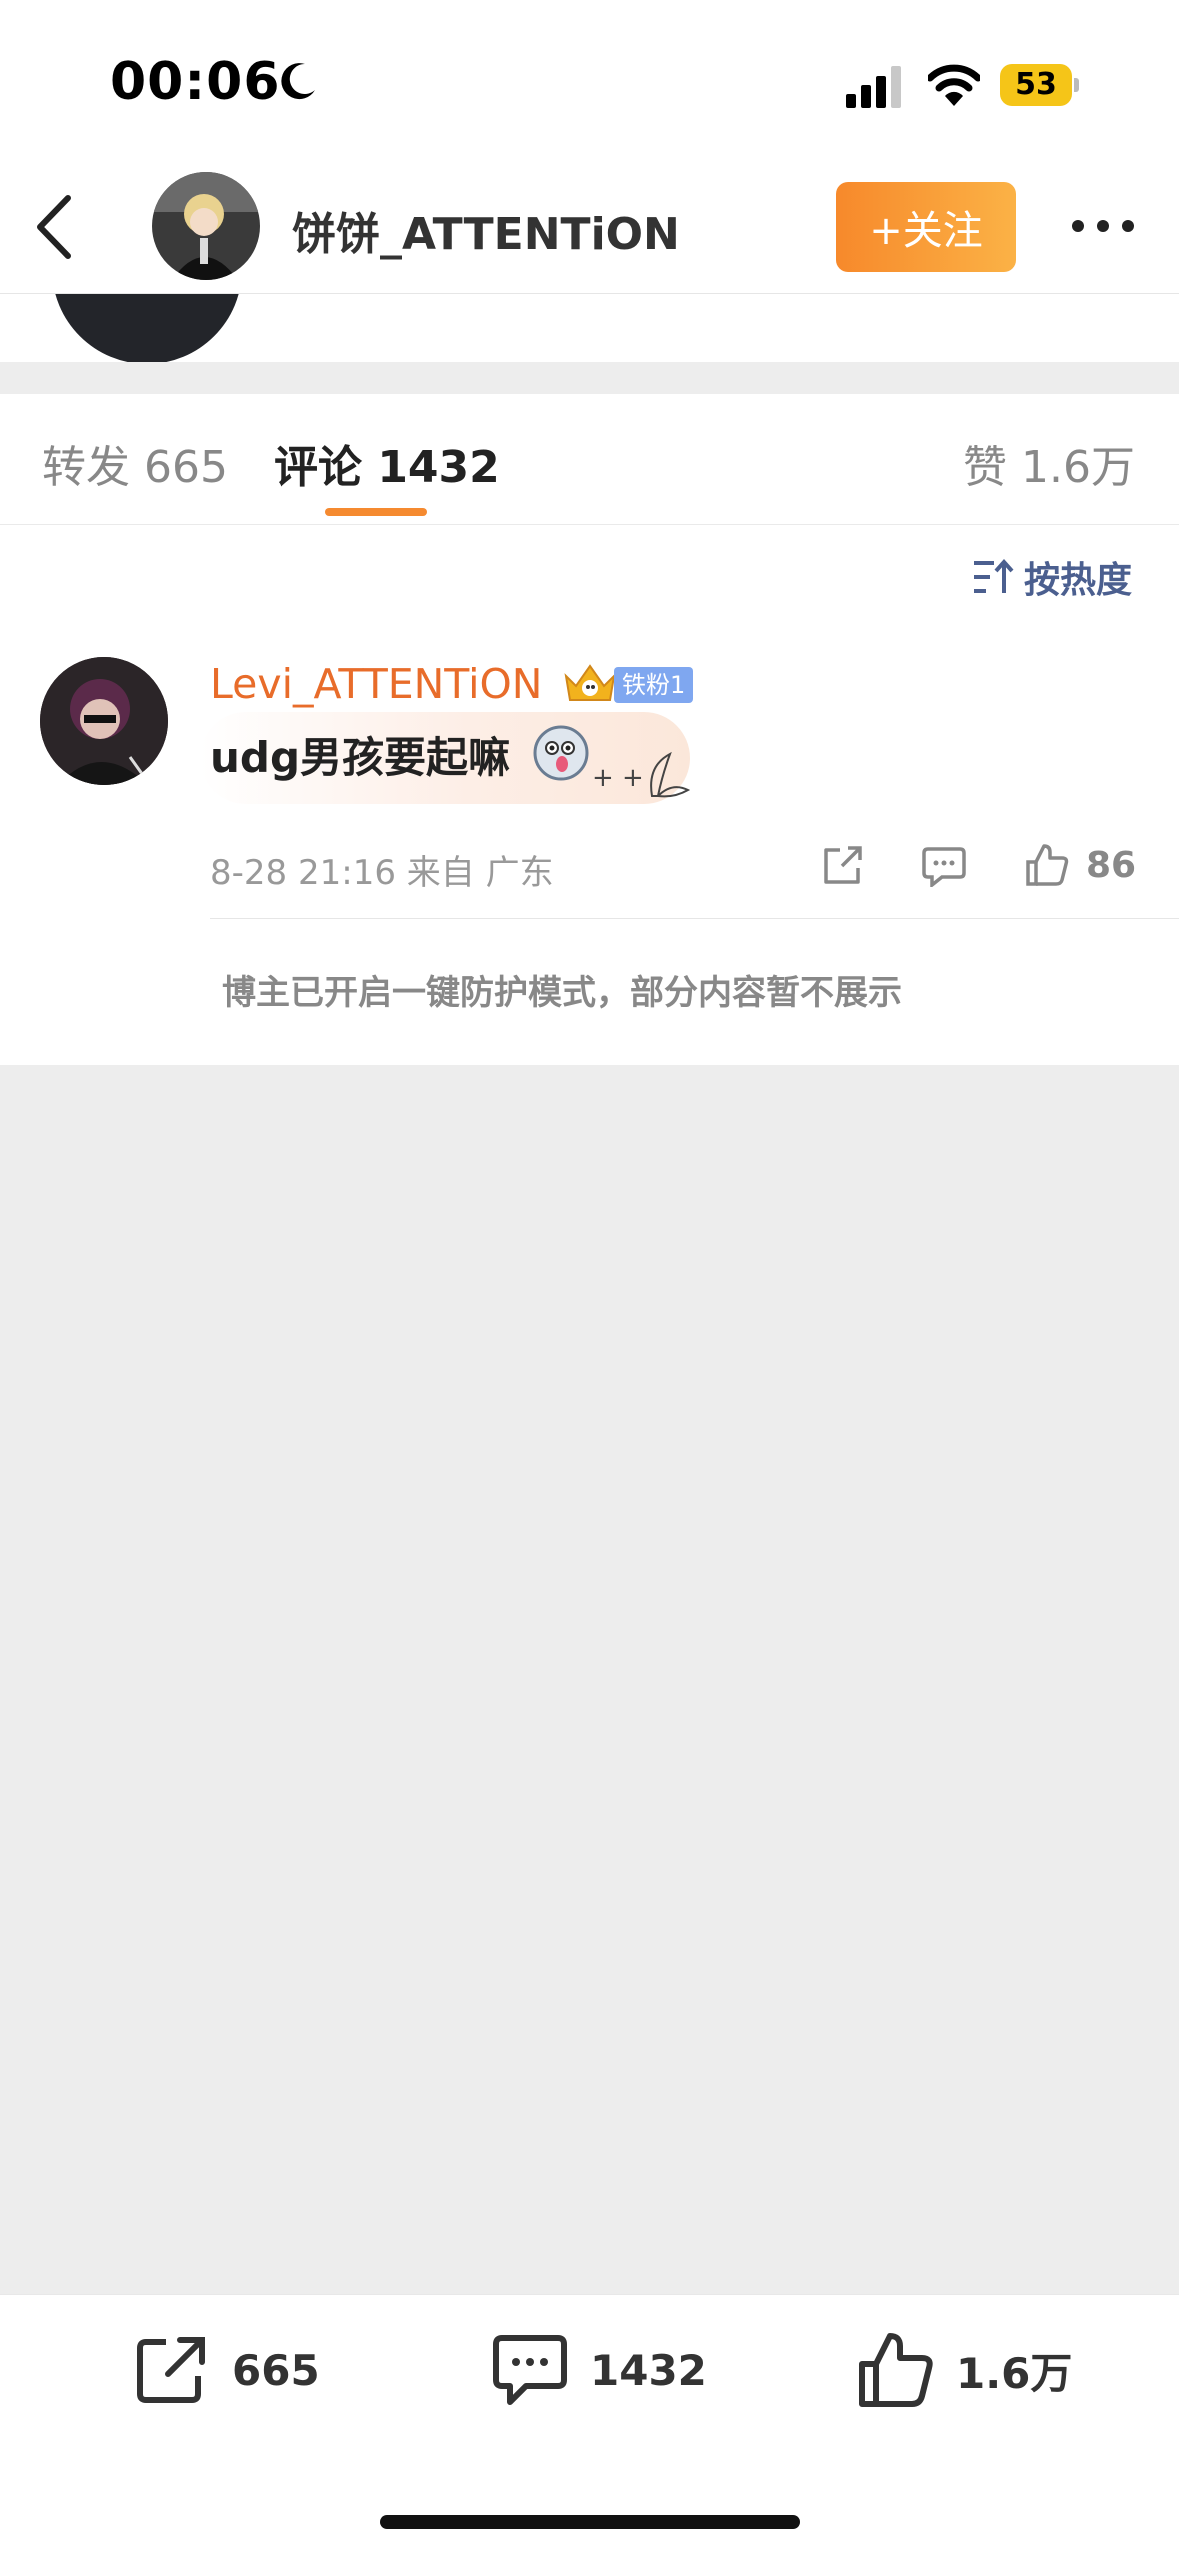 Image resolution: width=1179 pixels, height=2557 pixels. What do you see at coordinates (376, 512) in the screenshot?
I see `active-tab-indicator` at bounding box center [376, 512].